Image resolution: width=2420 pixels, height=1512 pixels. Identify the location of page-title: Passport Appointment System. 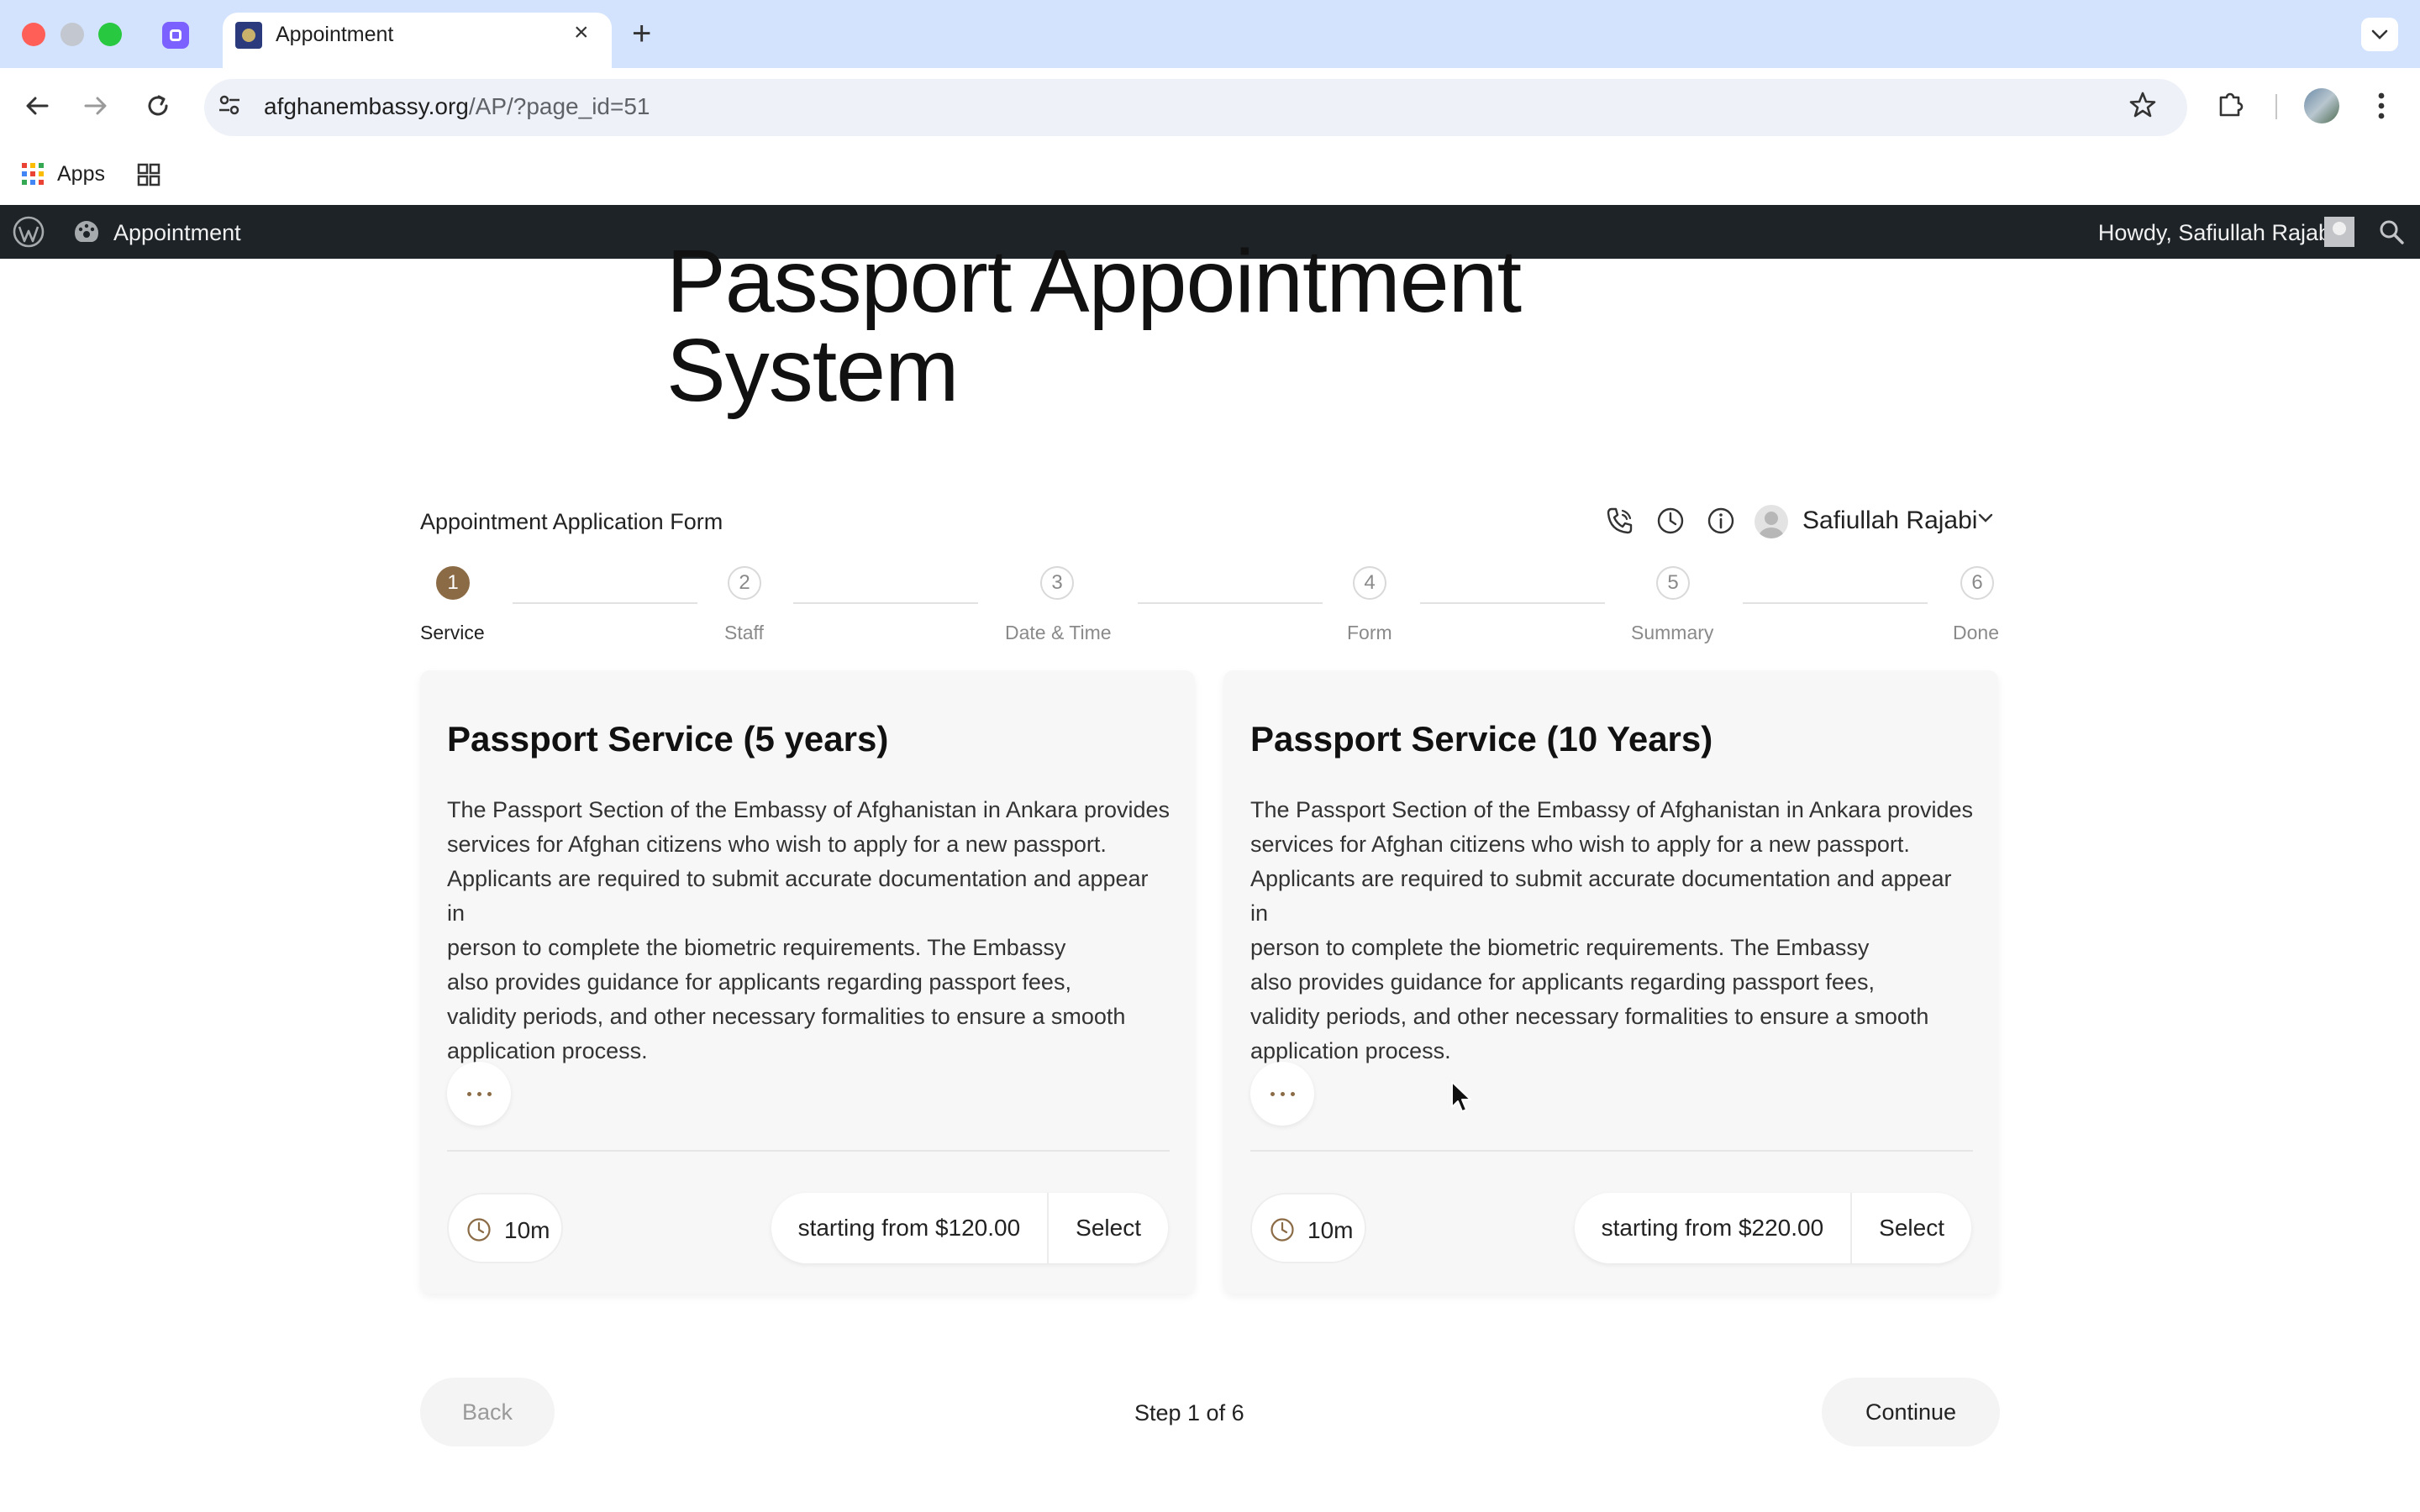
(1094, 326).